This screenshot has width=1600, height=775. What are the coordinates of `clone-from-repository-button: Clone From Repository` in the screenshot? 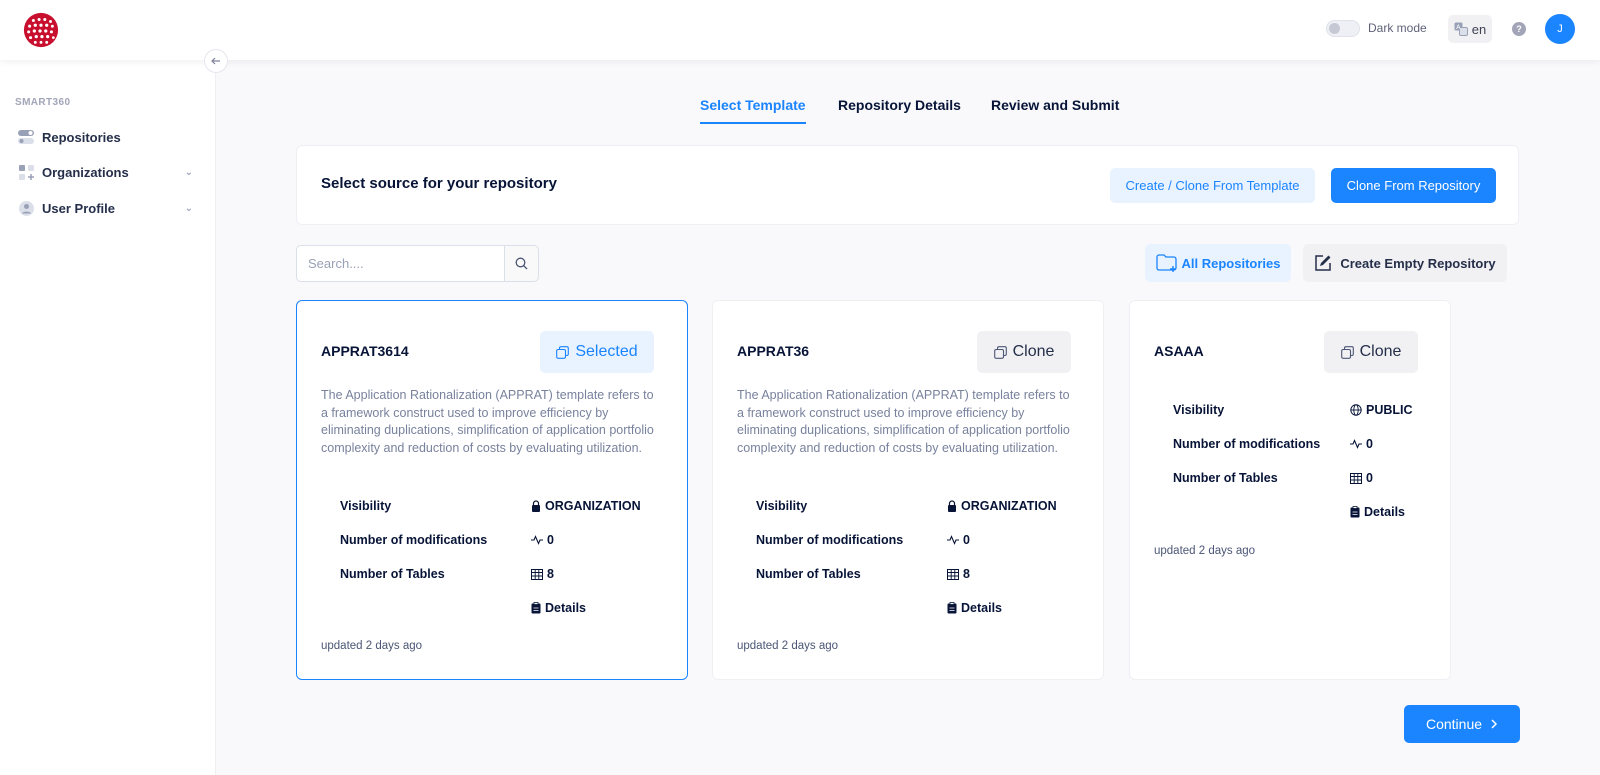 It's located at (1413, 185).